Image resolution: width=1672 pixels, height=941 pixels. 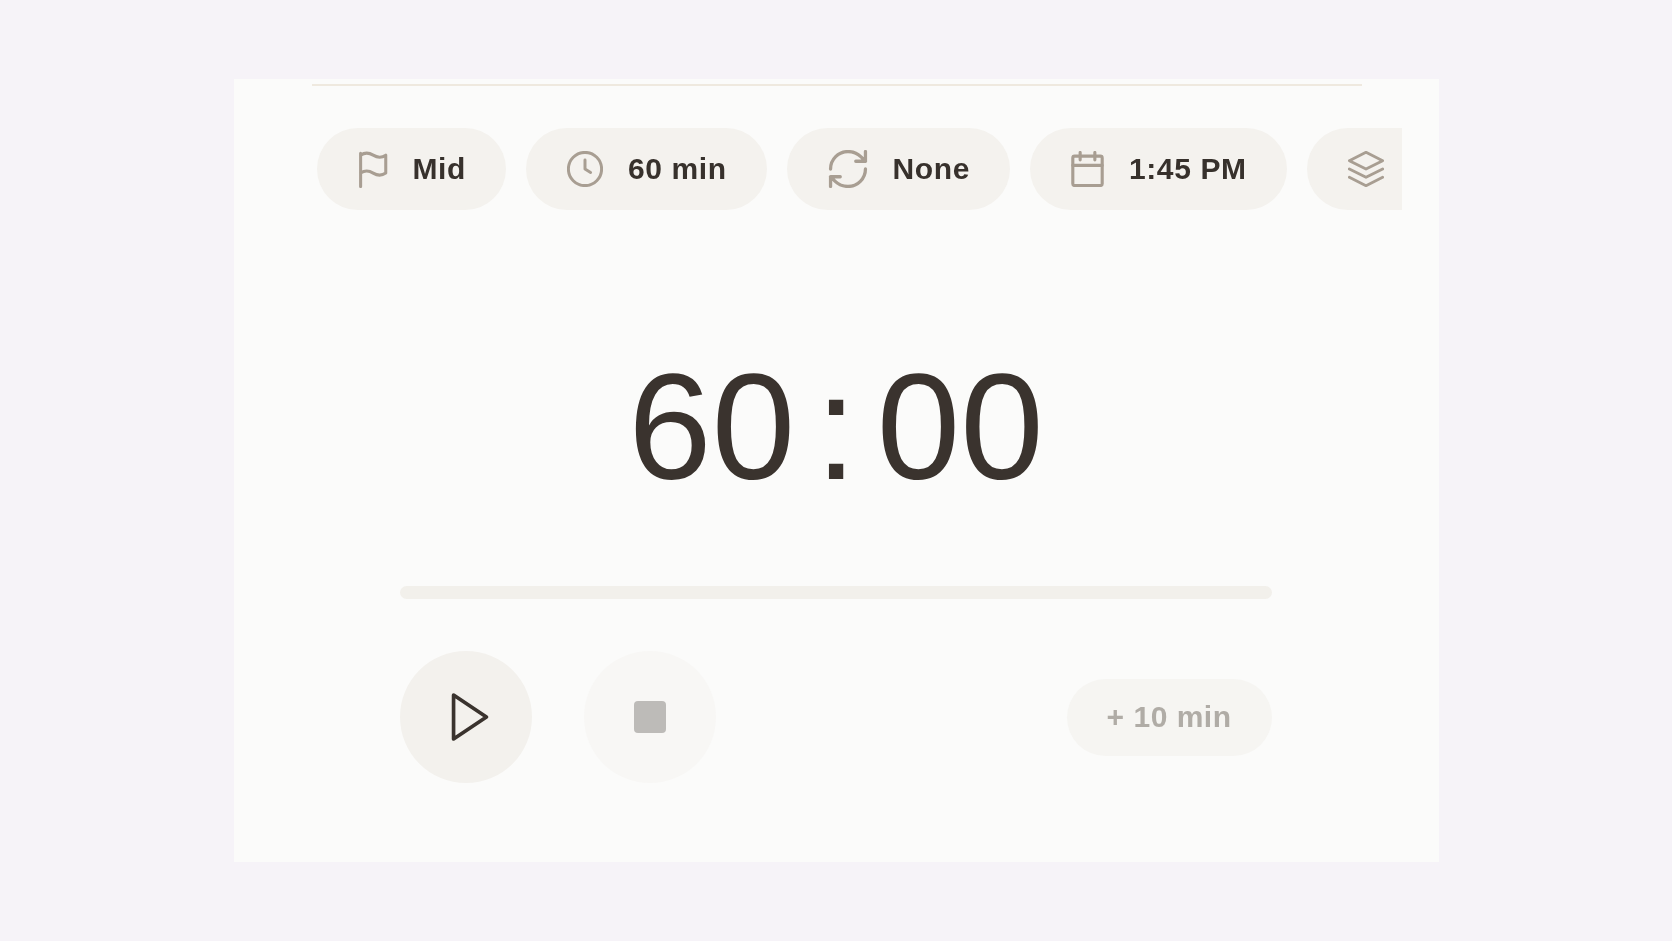 I want to click on option-chip, so click(x=1354, y=169).